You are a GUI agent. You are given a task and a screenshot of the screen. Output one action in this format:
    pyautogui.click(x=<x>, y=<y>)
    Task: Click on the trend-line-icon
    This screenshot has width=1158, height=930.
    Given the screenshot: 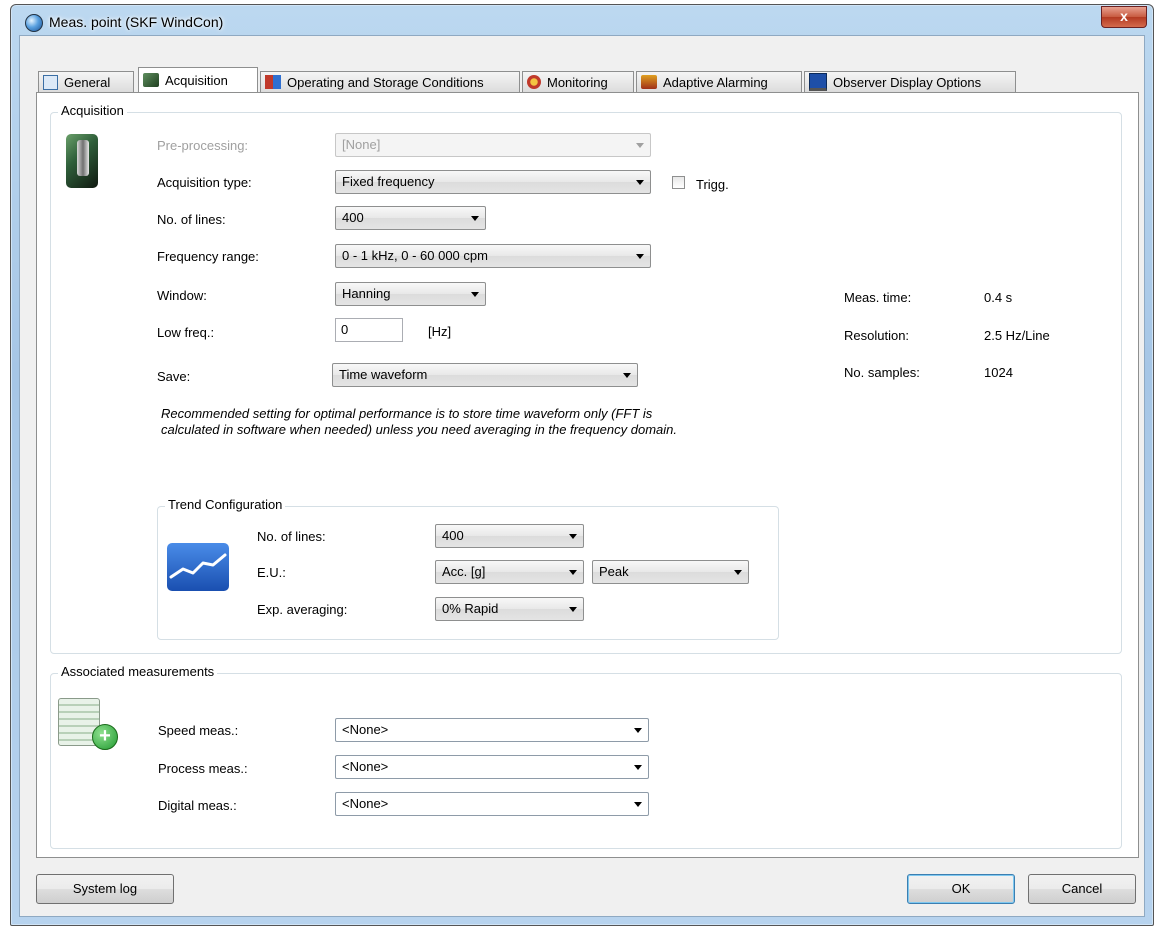 What is the action you would take?
    pyautogui.click(x=198, y=566)
    